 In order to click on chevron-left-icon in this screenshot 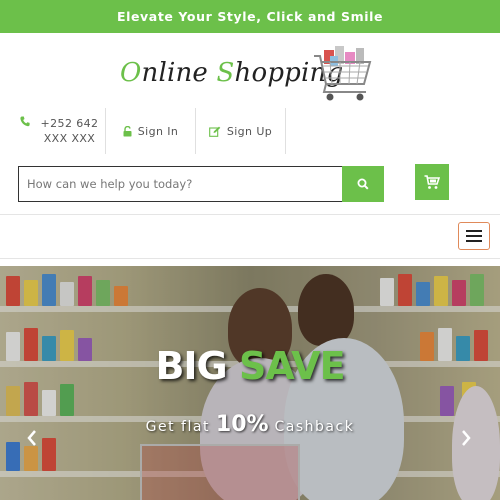, I will do `click(31, 438)`.